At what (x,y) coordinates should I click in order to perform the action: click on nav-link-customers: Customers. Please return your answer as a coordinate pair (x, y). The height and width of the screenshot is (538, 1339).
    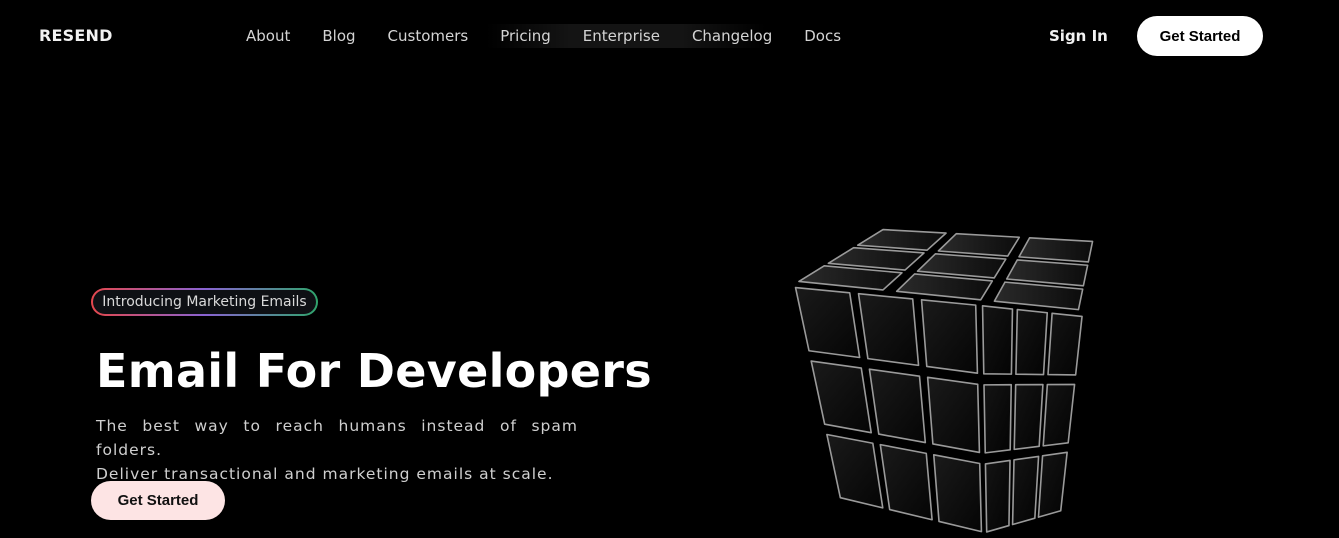
    Looking at the image, I should click on (428, 36).